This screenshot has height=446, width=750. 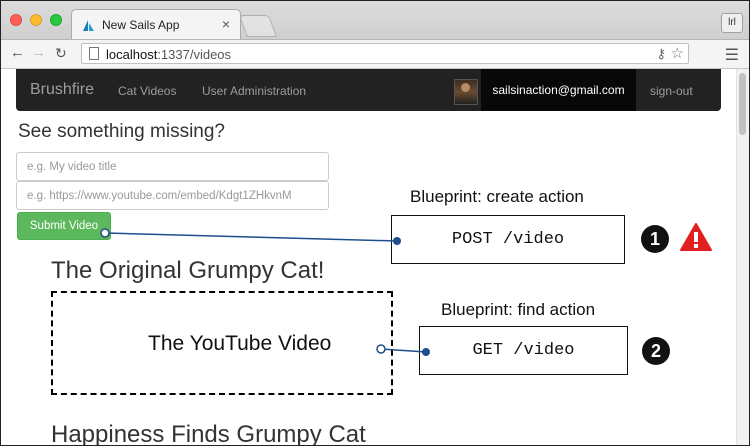 What do you see at coordinates (64, 226) in the screenshot?
I see `submit-video-button: Submit Video` at bounding box center [64, 226].